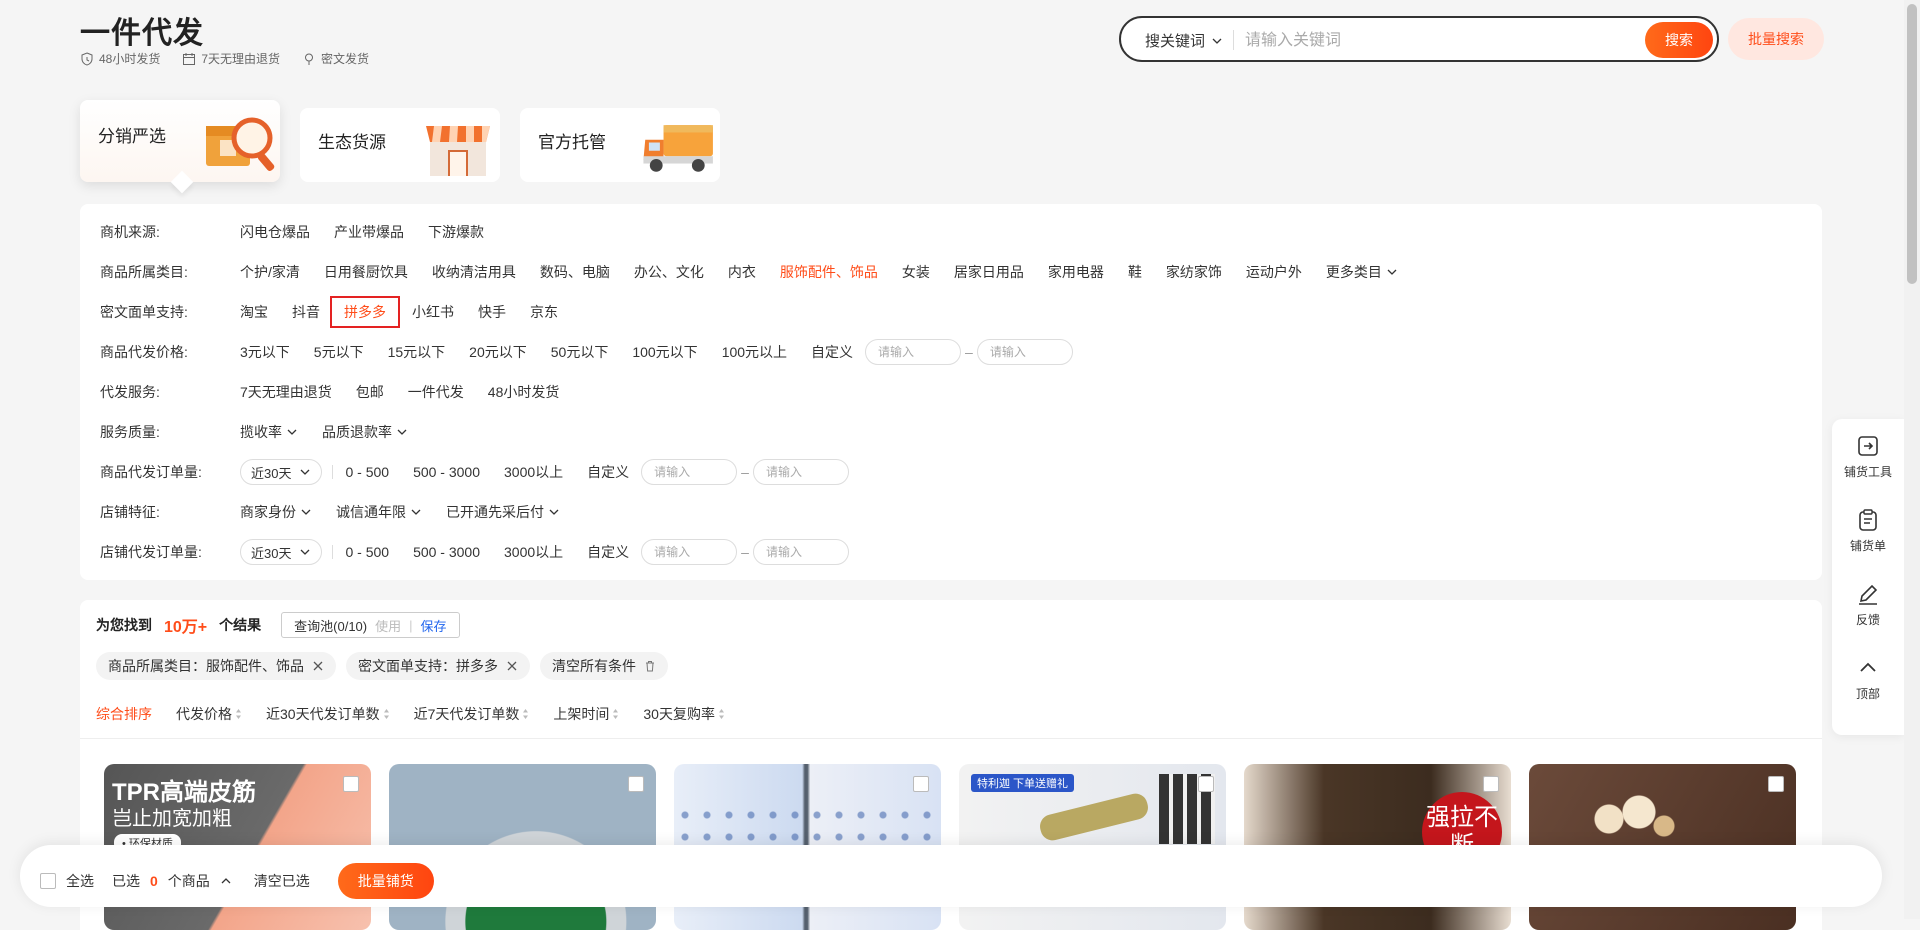  What do you see at coordinates (669, 272) in the screenshot?
I see `filter-option: 办公、文化` at bounding box center [669, 272].